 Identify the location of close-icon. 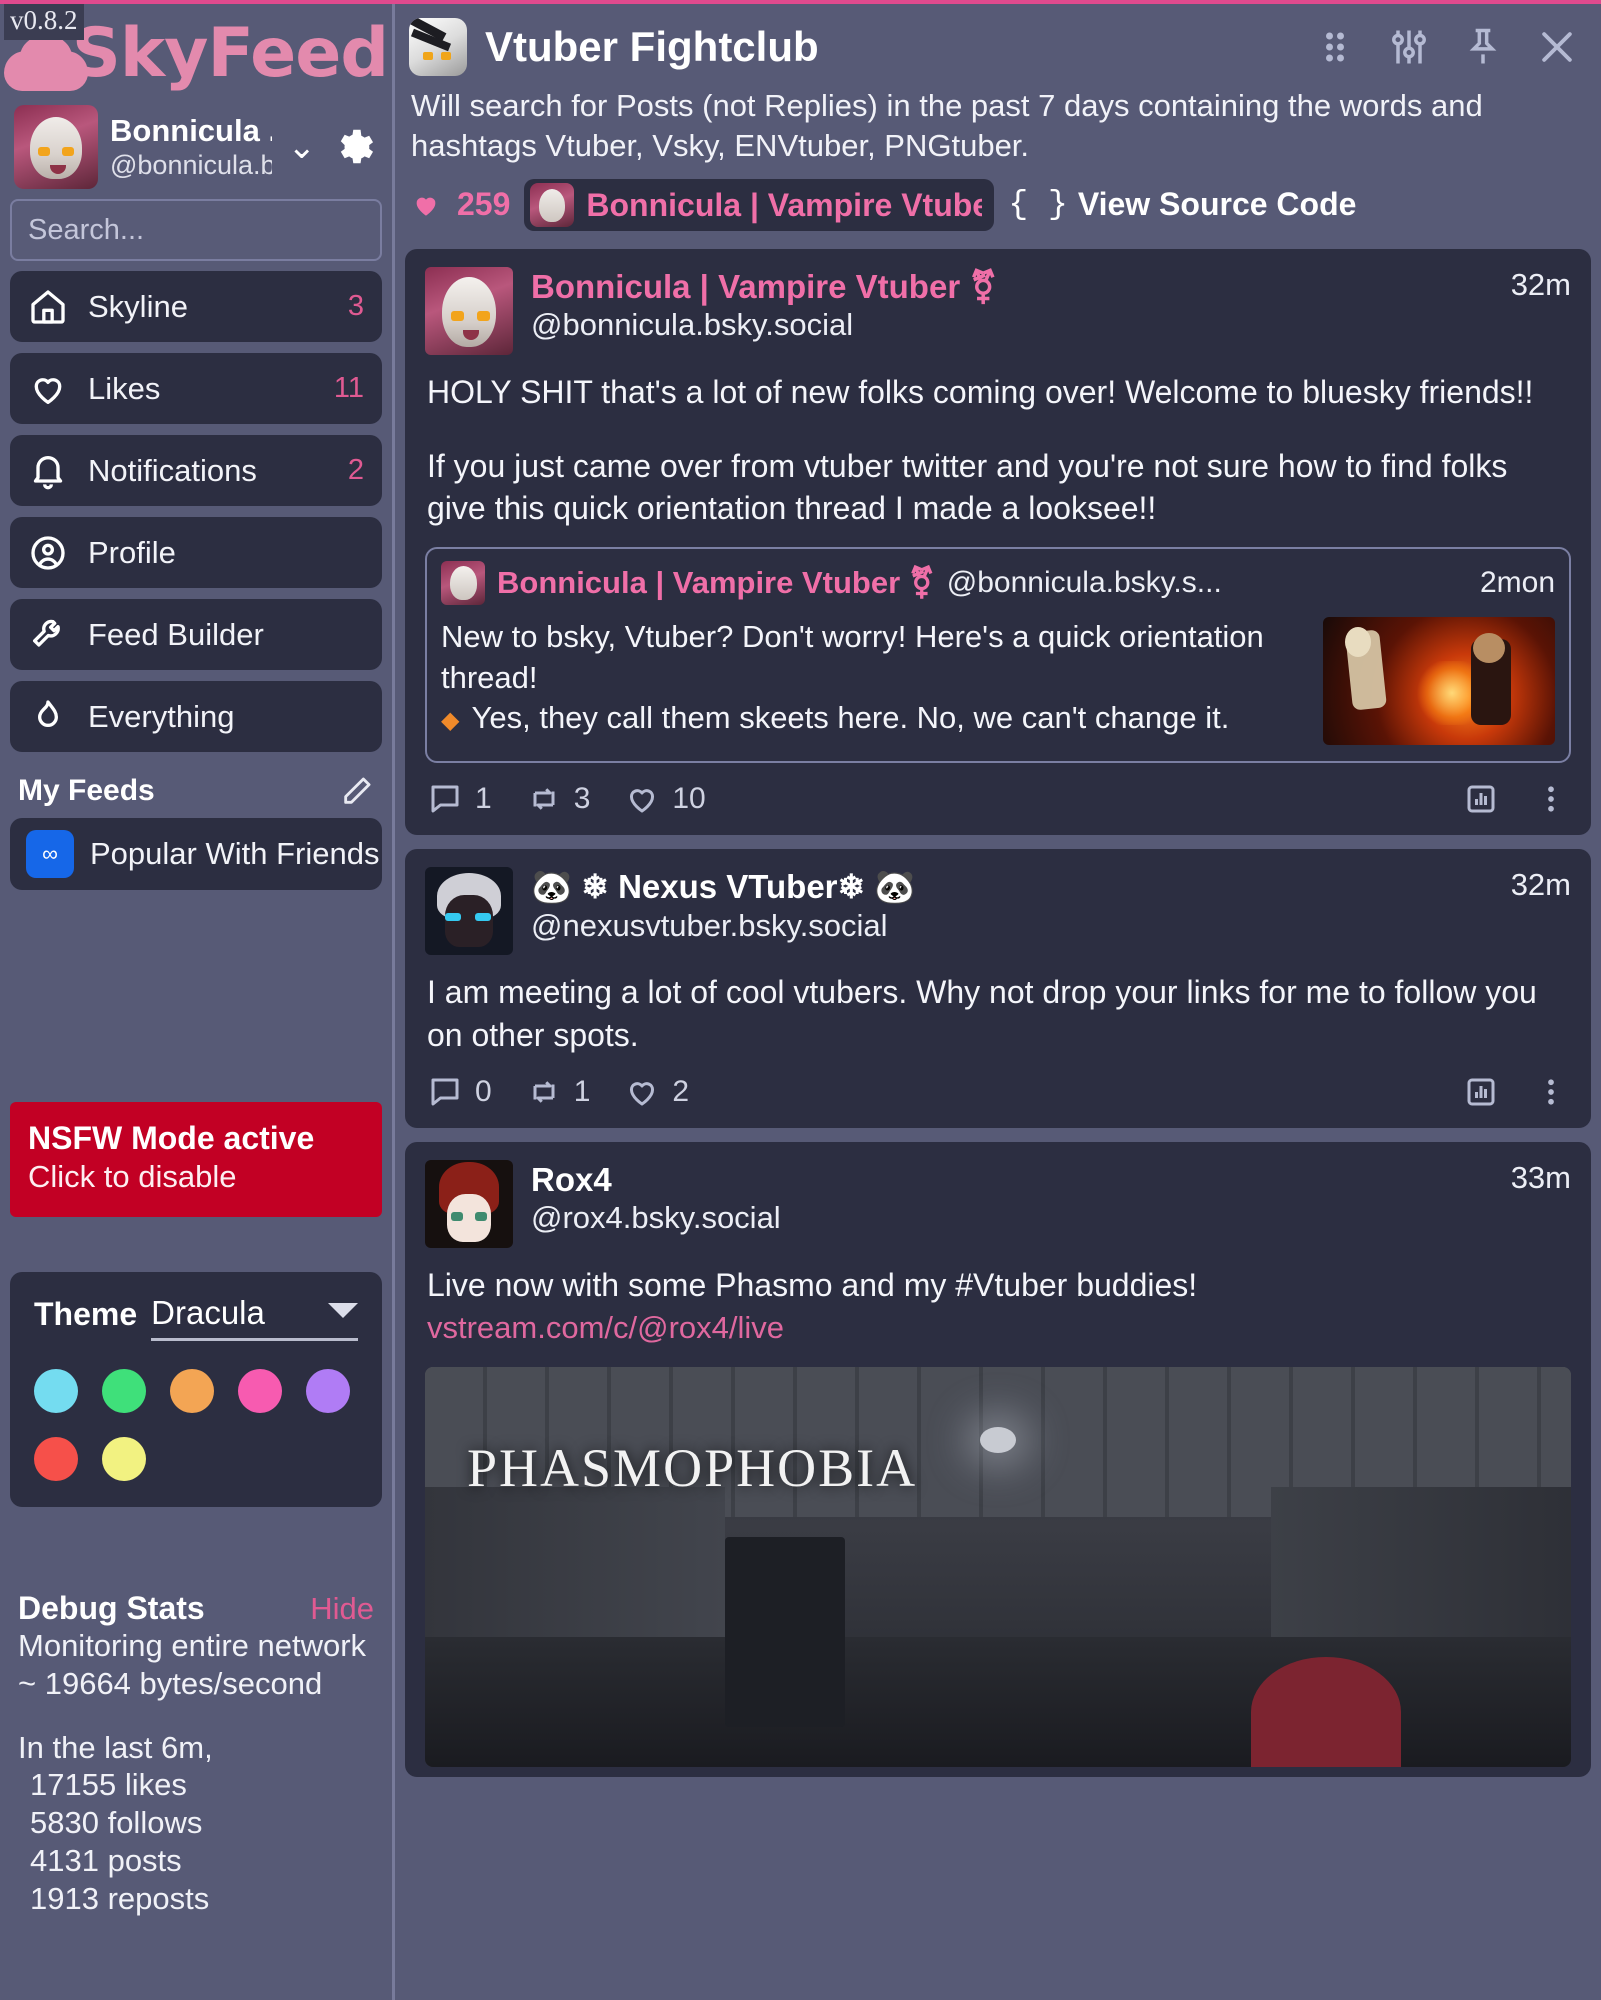
(1557, 47).